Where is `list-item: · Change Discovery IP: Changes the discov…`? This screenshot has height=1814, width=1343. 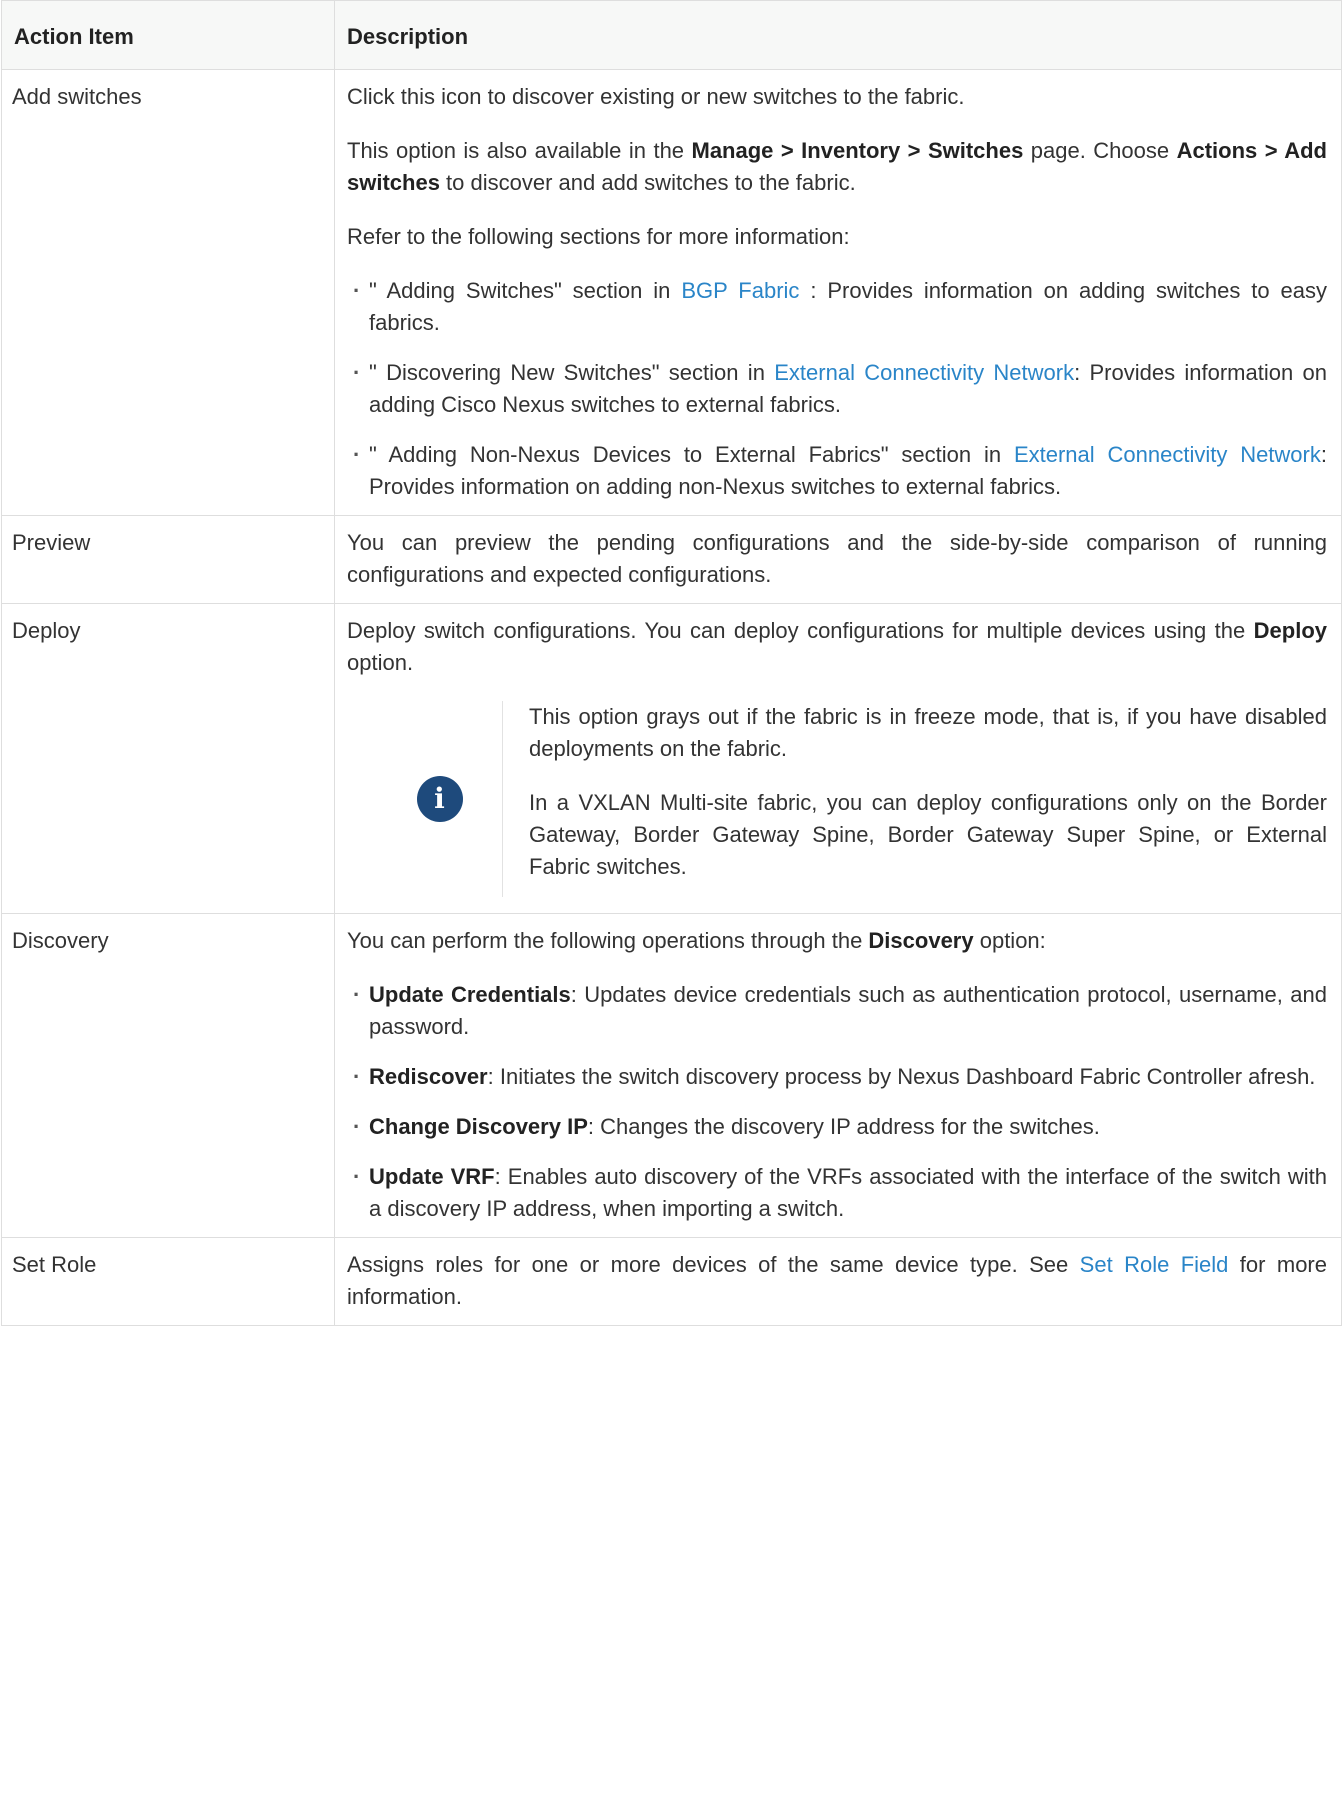
list-item: · Change Discovery IP: Changes the discov… is located at coordinates (839, 1127).